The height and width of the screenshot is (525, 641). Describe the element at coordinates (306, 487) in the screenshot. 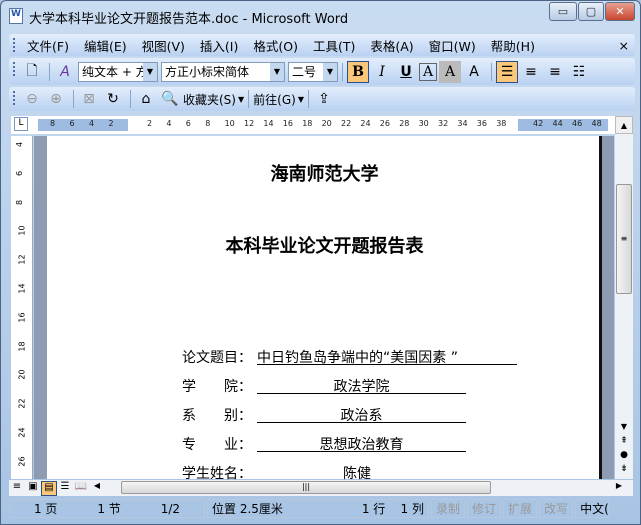

I see `horizontal-scroll-thumb: |||` at that location.